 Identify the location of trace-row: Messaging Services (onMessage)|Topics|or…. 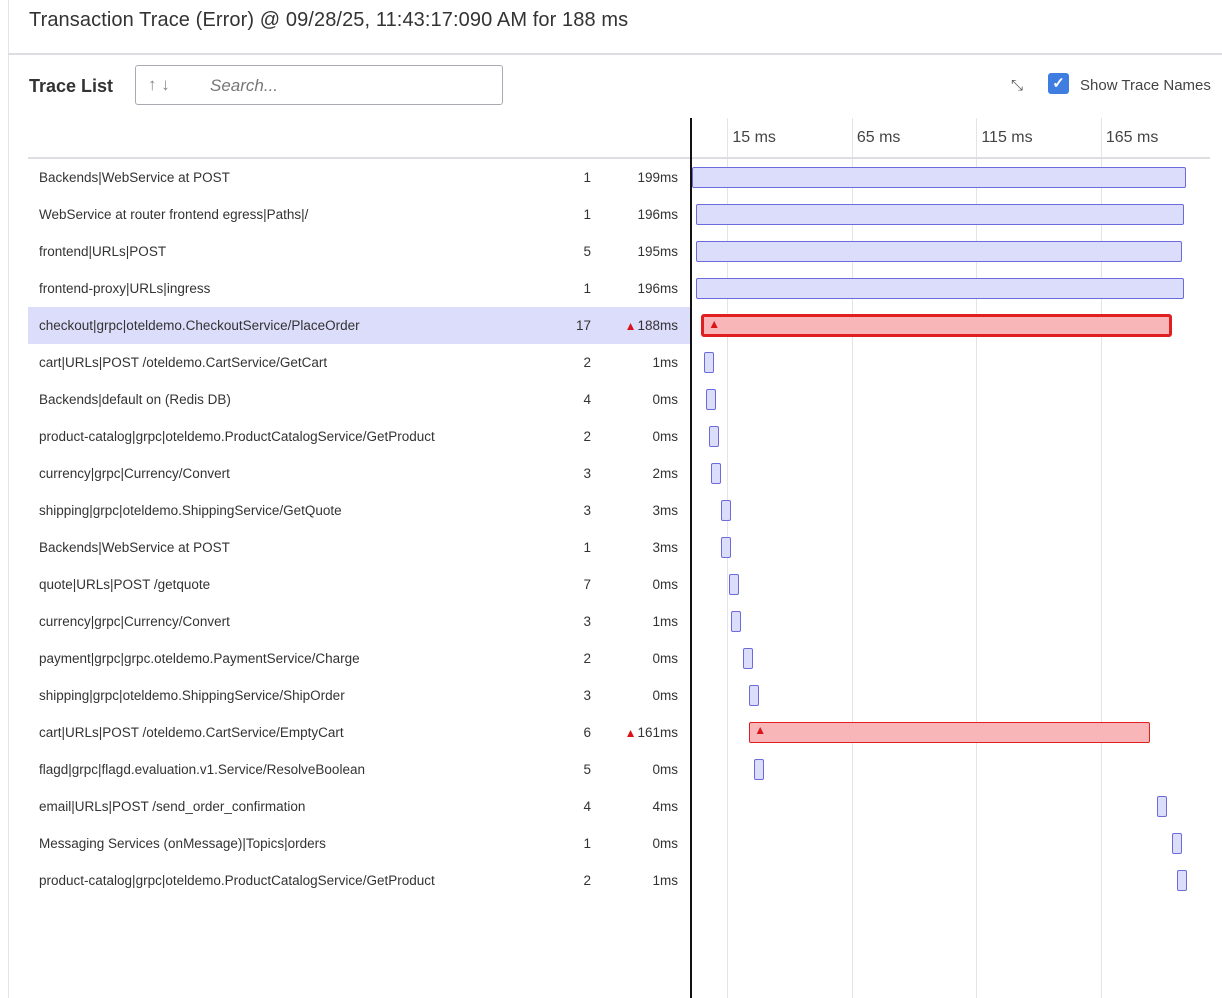
(359, 843).